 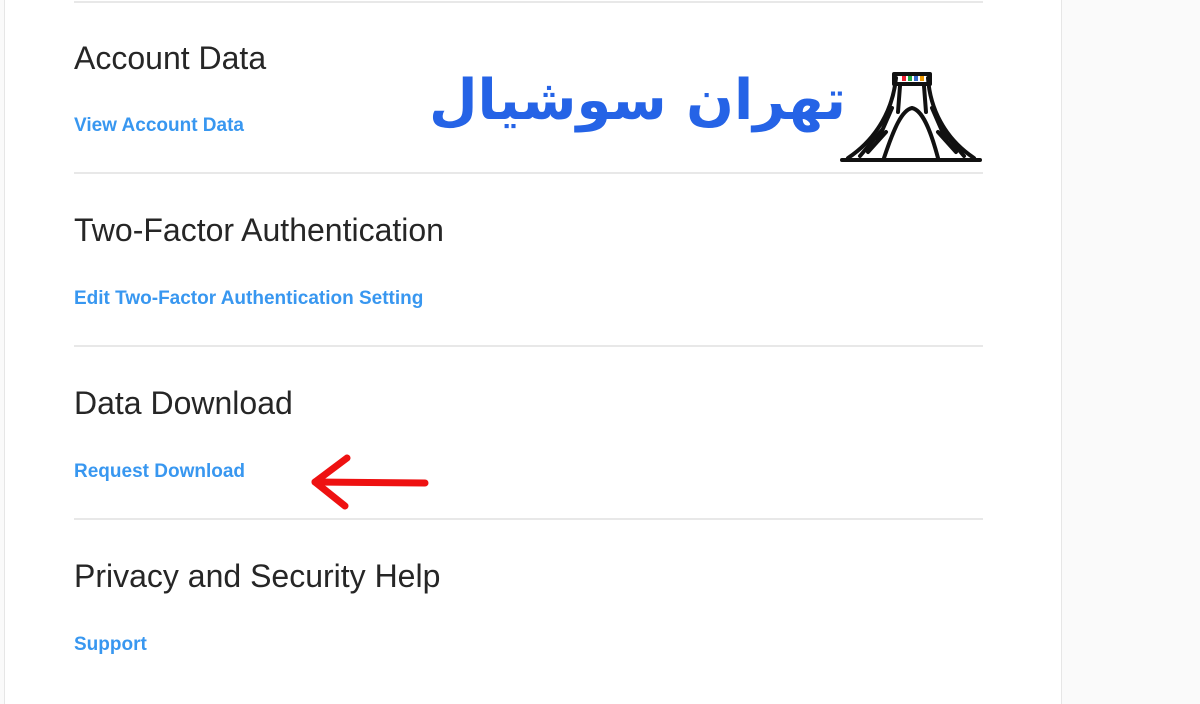 What do you see at coordinates (259, 230) in the screenshot?
I see `section-title-two-factor: Two-Factor Authentication` at bounding box center [259, 230].